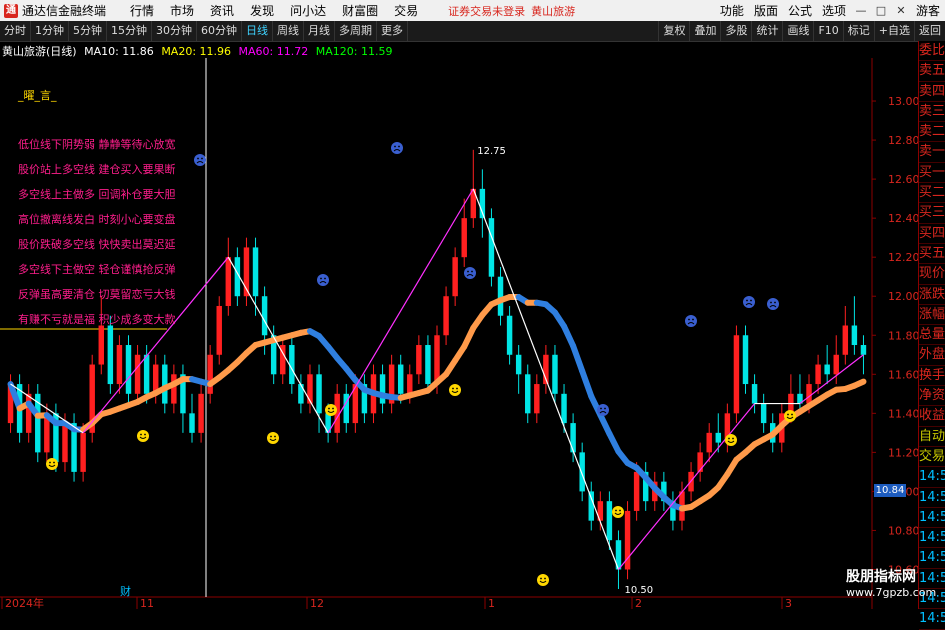 The image size is (945, 630). Describe the element at coordinates (834, 10) in the screenshot. I see `menu-options: 选项` at that location.